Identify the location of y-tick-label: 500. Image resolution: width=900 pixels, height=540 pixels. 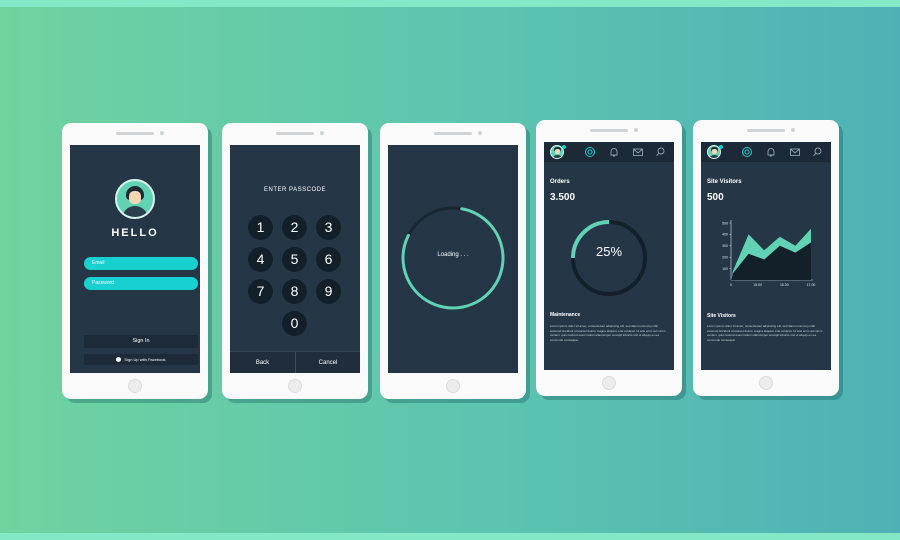
(725, 223).